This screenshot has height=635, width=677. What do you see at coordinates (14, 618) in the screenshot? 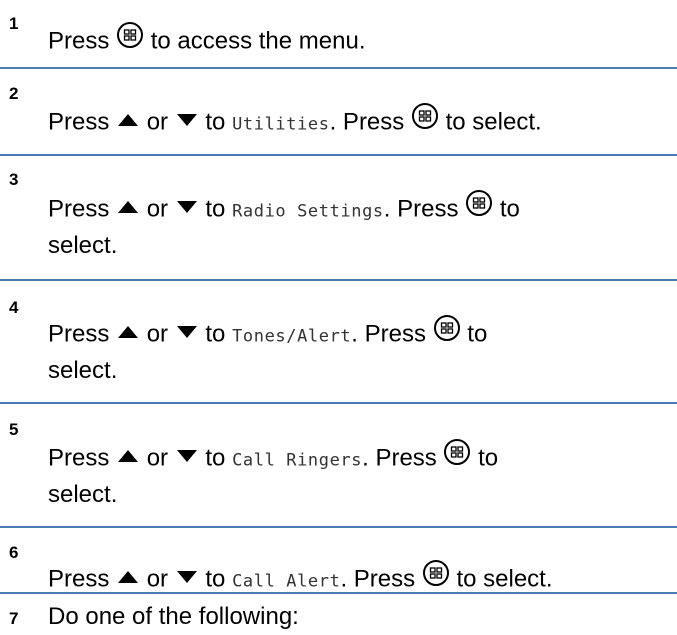
I see `step-number: 7` at bounding box center [14, 618].